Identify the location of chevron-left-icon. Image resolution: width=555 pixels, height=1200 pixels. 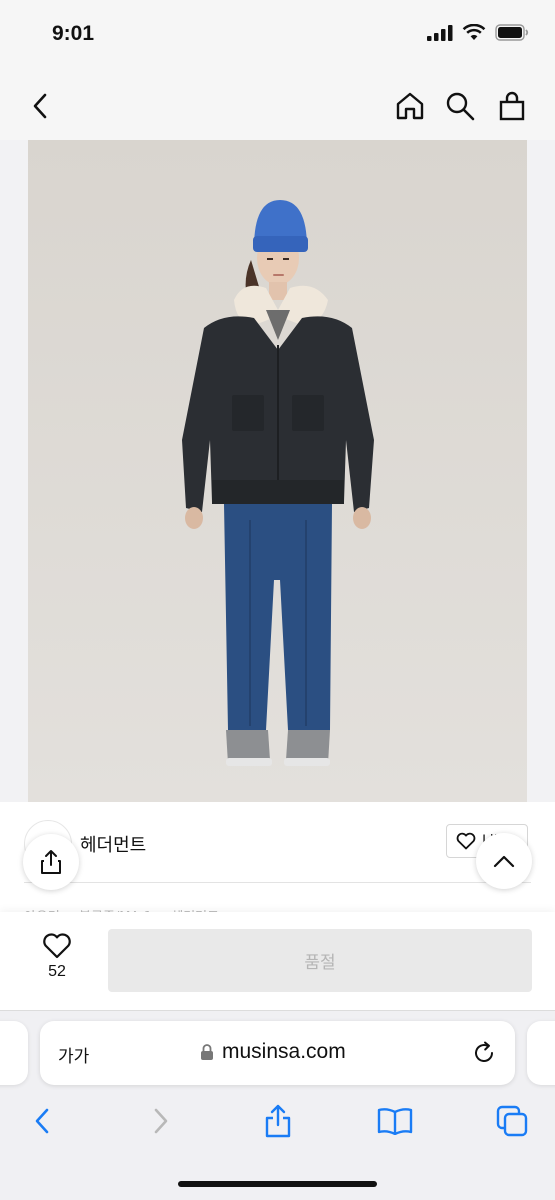
(42, 1121).